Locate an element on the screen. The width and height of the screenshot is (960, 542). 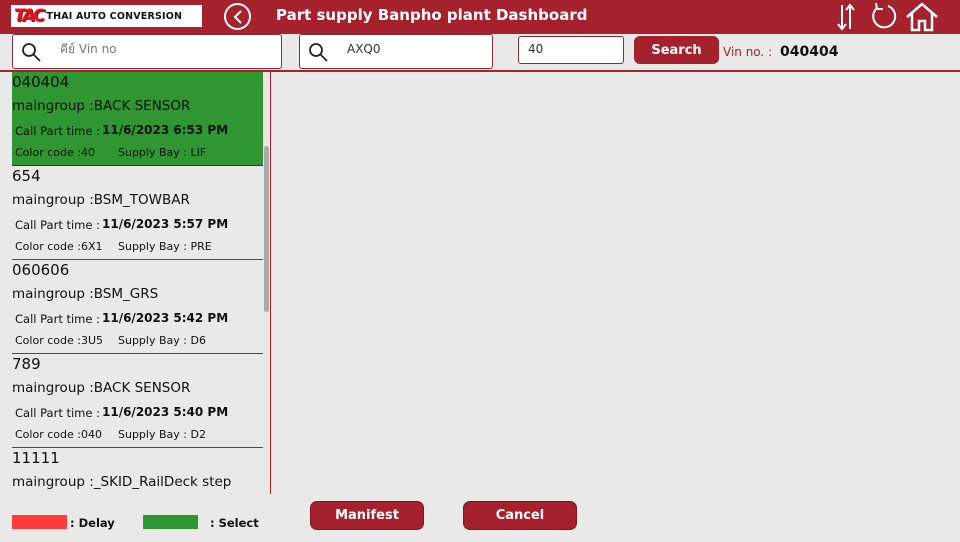
item-color-code: Color code :40 is located at coordinates (55, 152).